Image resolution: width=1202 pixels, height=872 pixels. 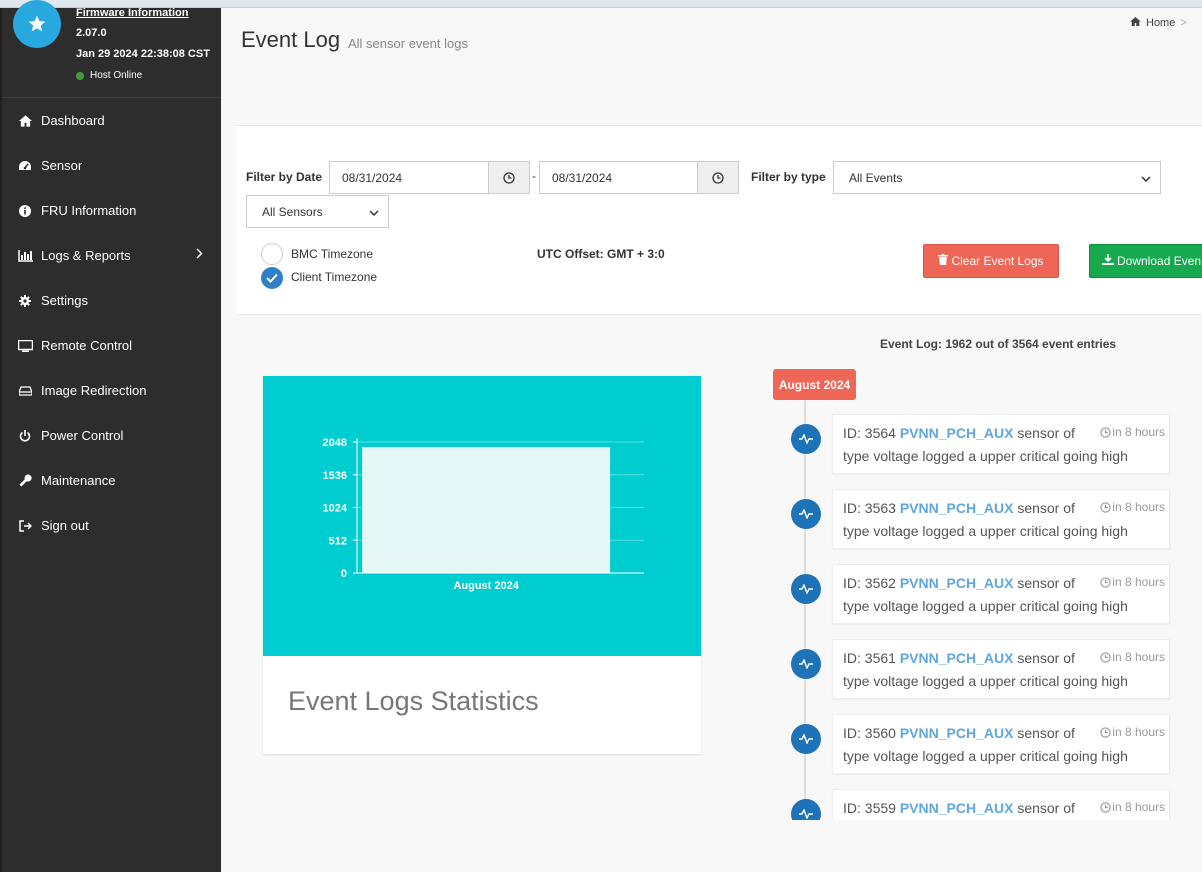 I want to click on gauge-icon, so click(x=25, y=166).